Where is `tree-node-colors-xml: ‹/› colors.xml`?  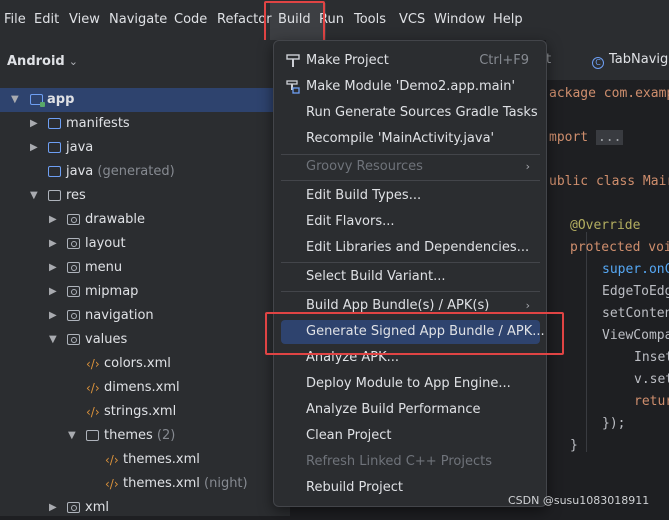 tree-node-colors-xml: ‹/› colors.xml is located at coordinates (145, 364).